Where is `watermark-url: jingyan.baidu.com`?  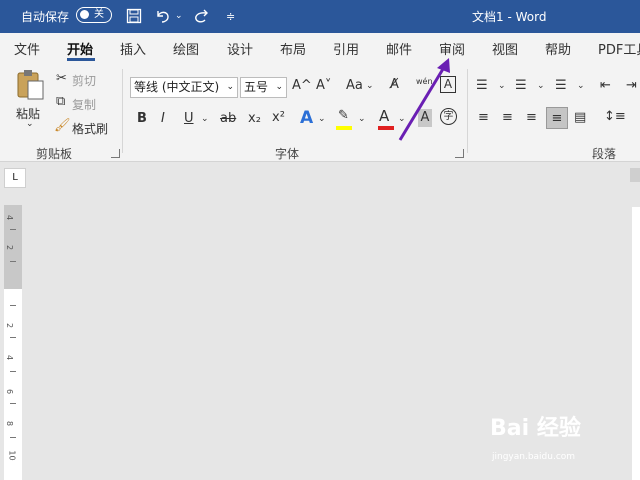
watermark-url: jingyan.baidu.com is located at coordinates (534, 457).